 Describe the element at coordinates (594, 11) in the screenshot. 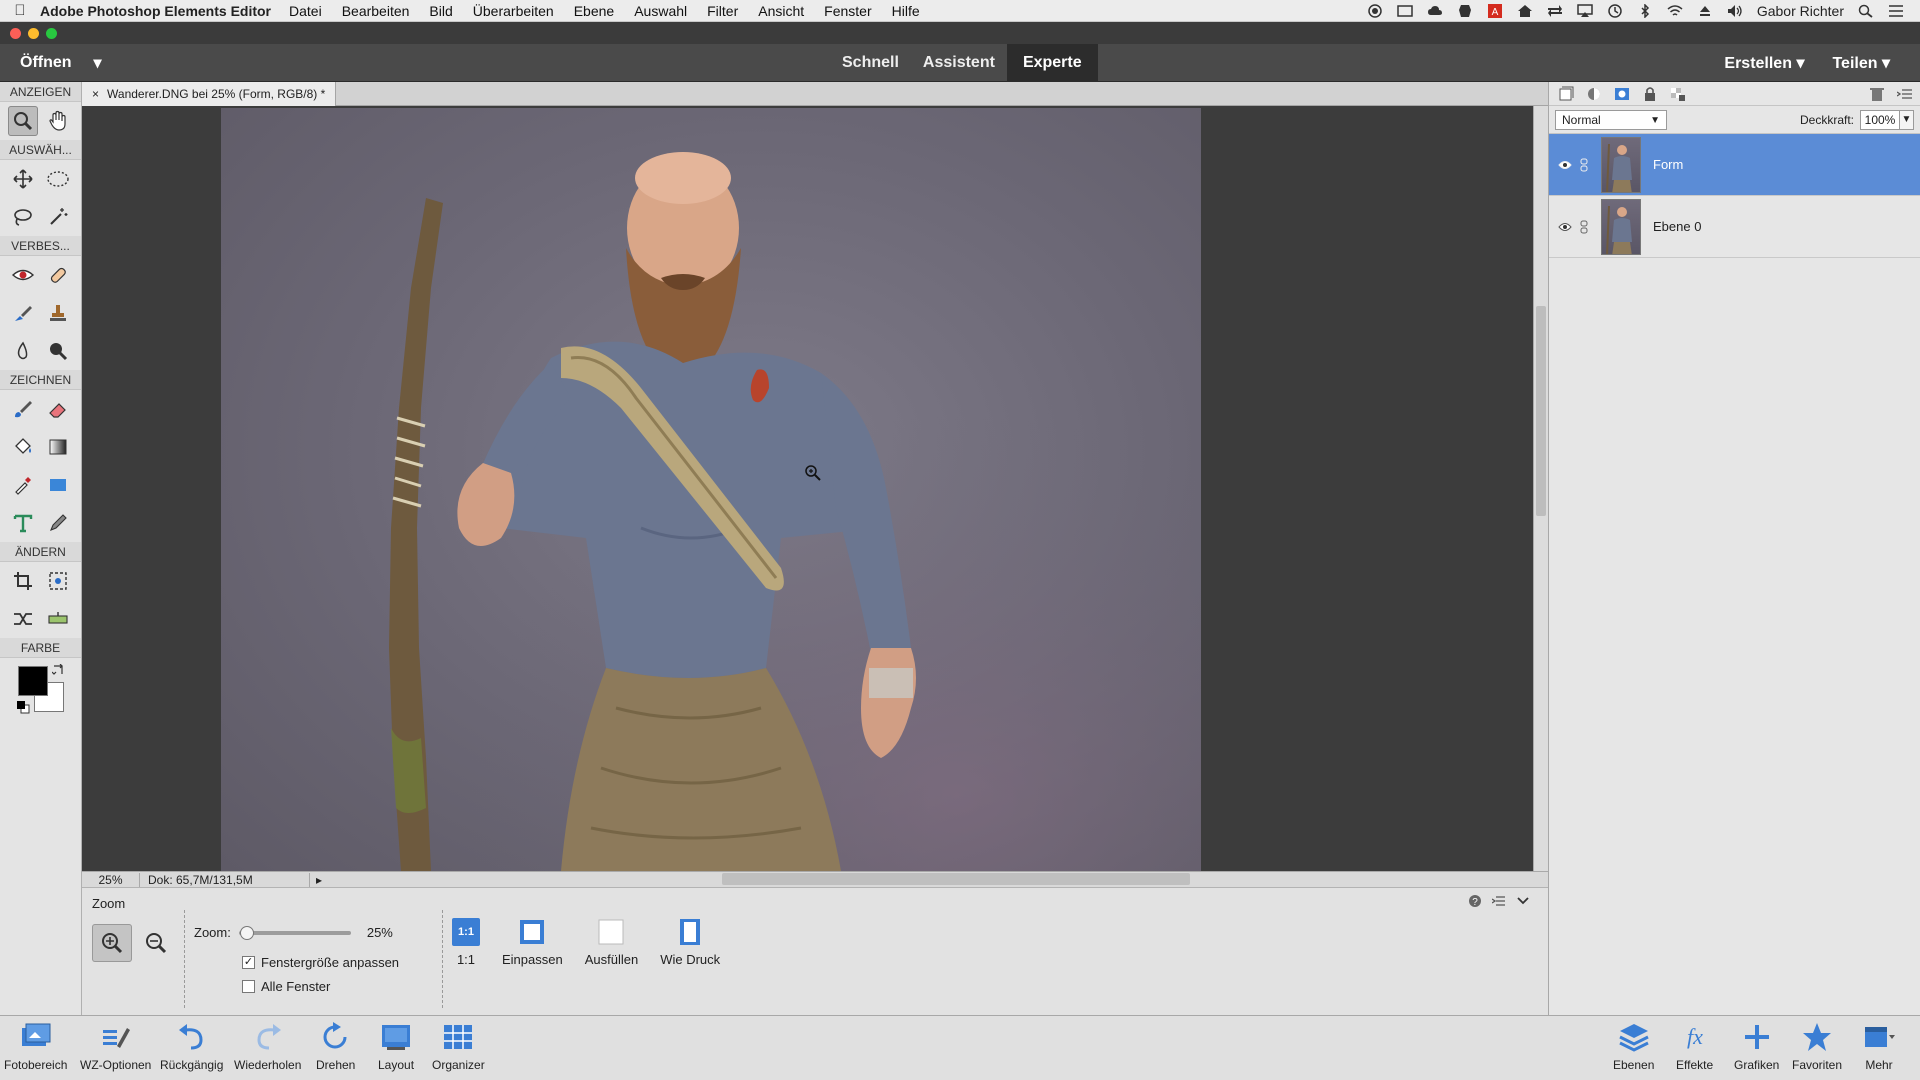

I see `menu-ebene: Ebene` at that location.